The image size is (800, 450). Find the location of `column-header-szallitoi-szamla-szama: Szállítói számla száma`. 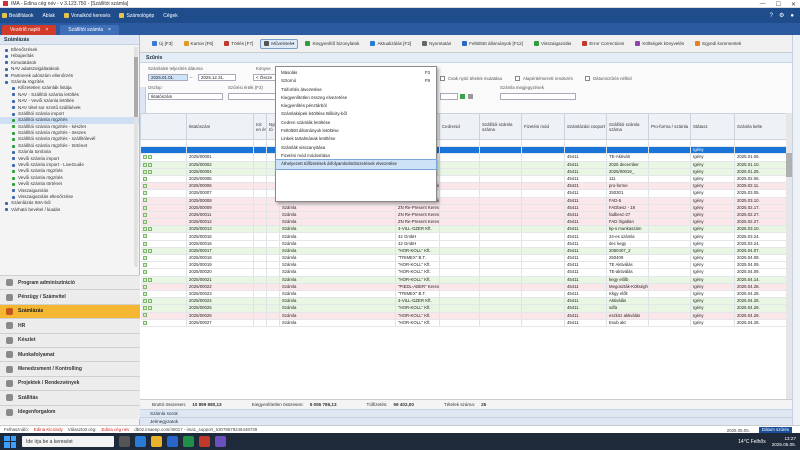

column-header-szallitoi-szamla-szama: Szállítói számla száma is located at coordinates (500, 126).